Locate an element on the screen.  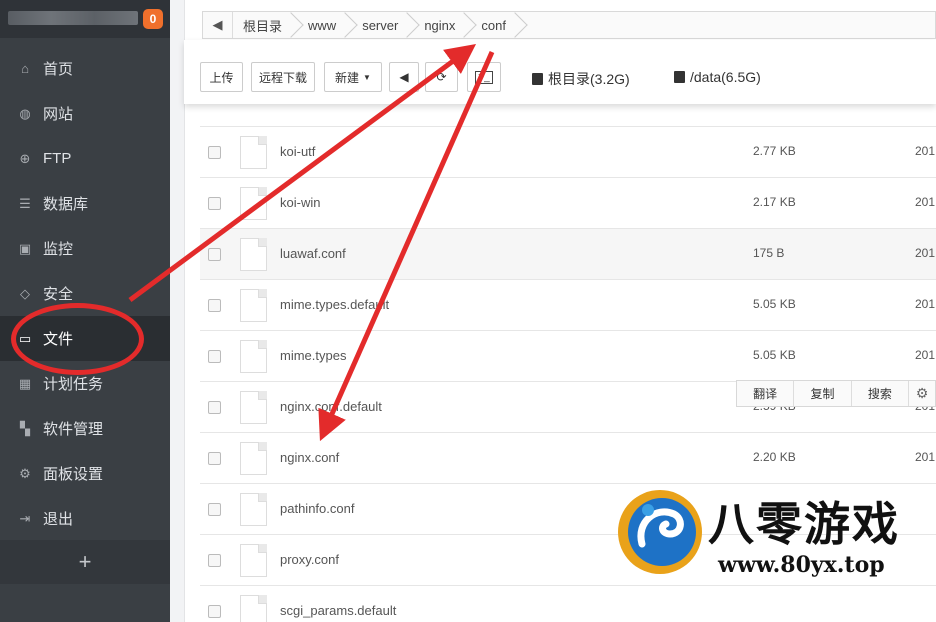
watermark: 八零游戏 www.80yx.top is located at coordinates (773, 533).